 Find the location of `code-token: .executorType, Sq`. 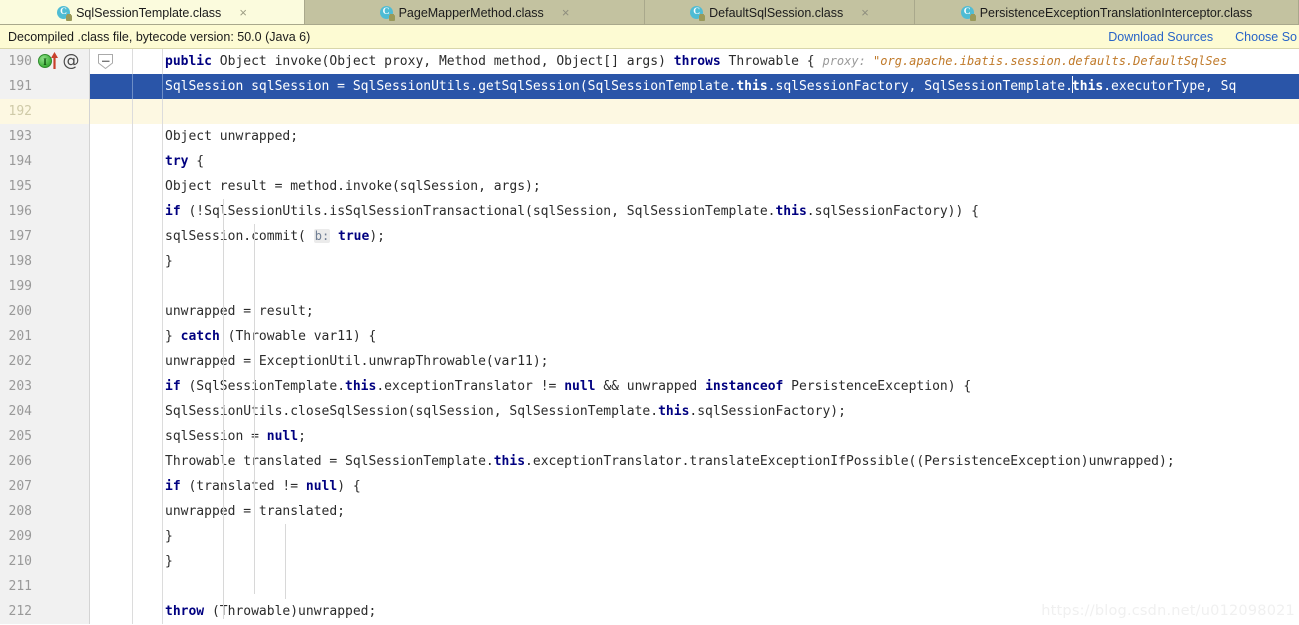

code-token: .executorType, Sq is located at coordinates (1170, 86).